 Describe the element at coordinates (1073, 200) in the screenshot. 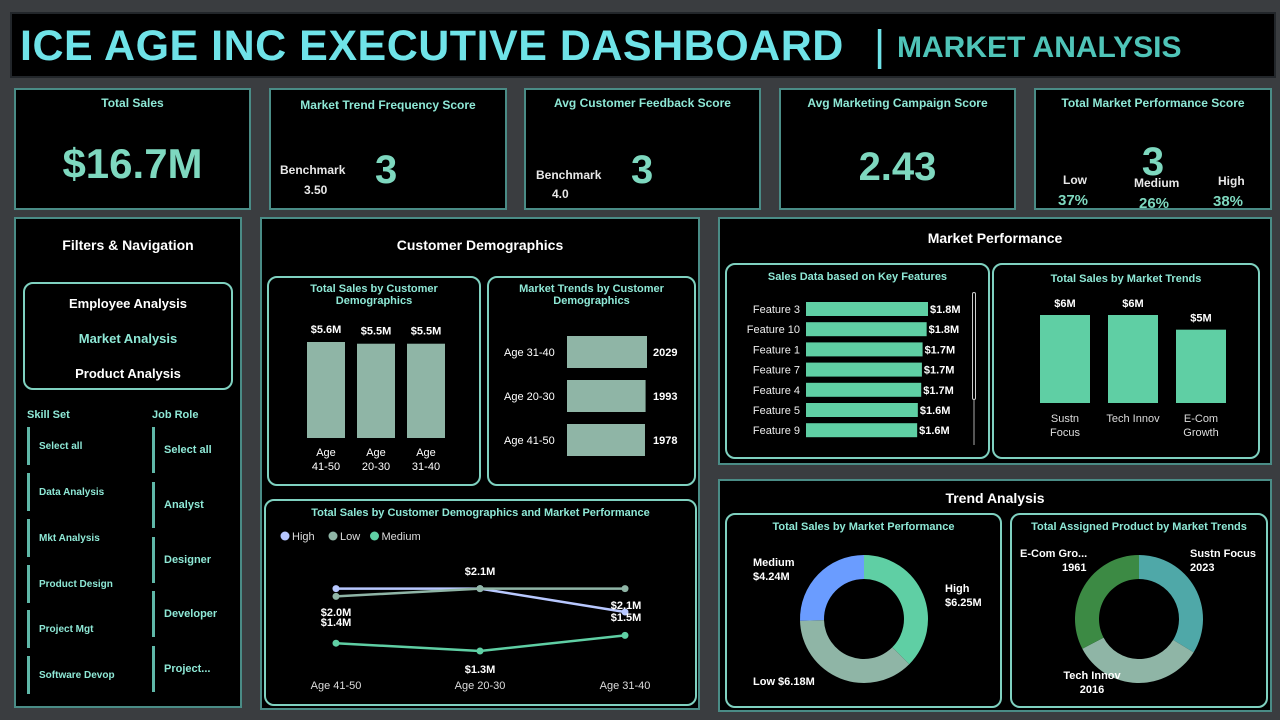

I see `low-value: 37%` at that location.